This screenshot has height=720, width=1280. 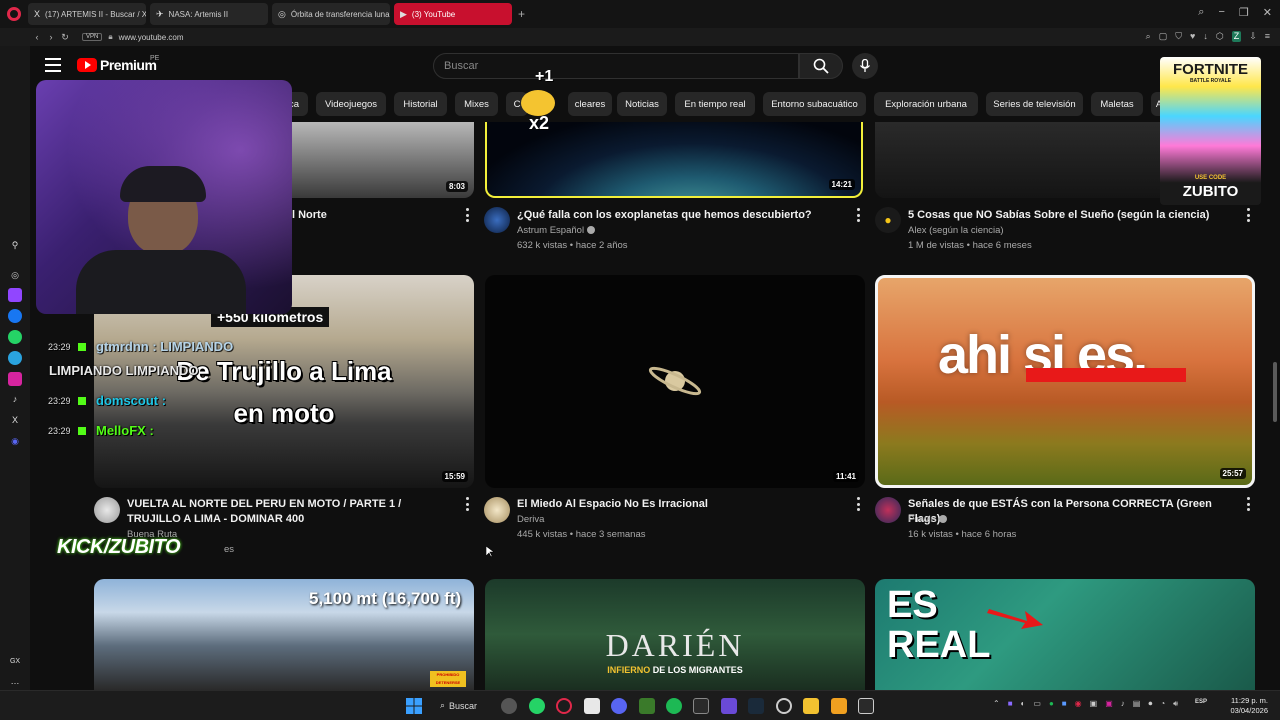 What do you see at coordinates (1175, 704) in the screenshot?
I see `volume-icon: 🔊︎` at bounding box center [1175, 704].